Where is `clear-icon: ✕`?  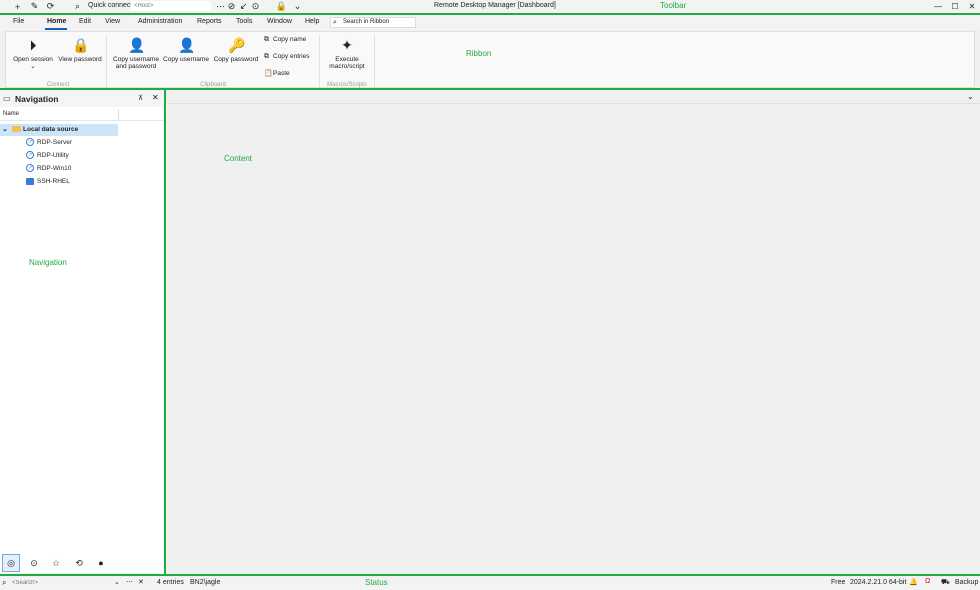
clear-icon: ✕ is located at coordinates (141, 582).